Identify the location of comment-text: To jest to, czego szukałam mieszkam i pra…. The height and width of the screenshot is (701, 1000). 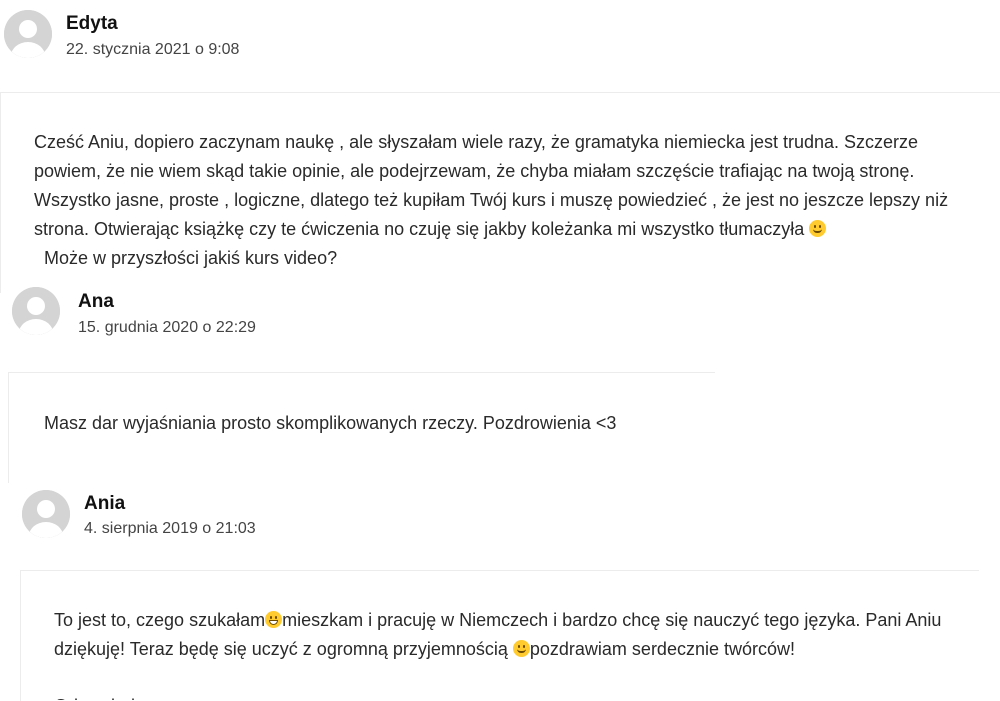
(514, 635).